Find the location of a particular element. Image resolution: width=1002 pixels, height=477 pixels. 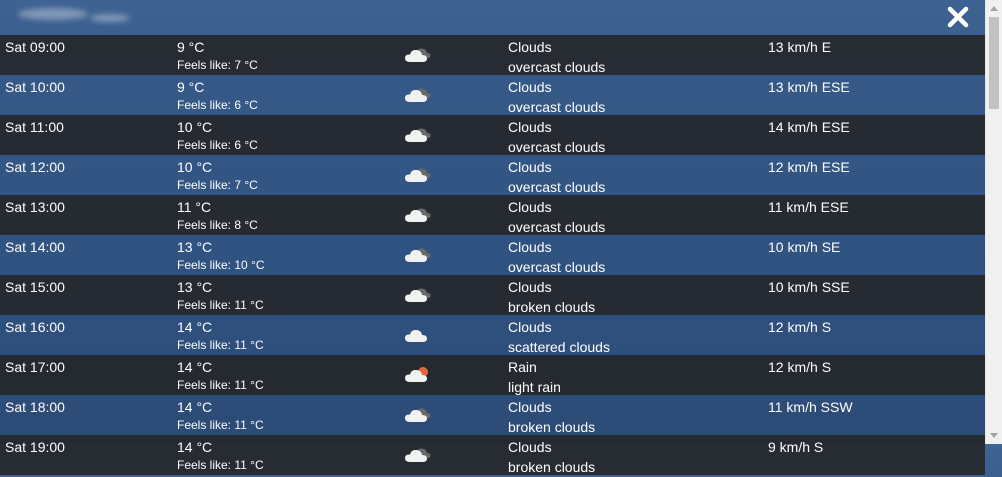

forecast-wind: 14 km/h ESE is located at coordinates (809, 127).